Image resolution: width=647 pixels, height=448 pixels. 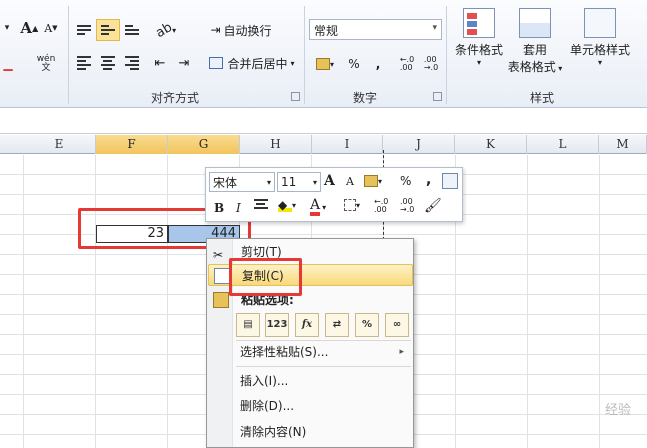 What do you see at coordinates (354, 64) in the screenshot?
I see `percent-button: %` at bounding box center [354, 64].